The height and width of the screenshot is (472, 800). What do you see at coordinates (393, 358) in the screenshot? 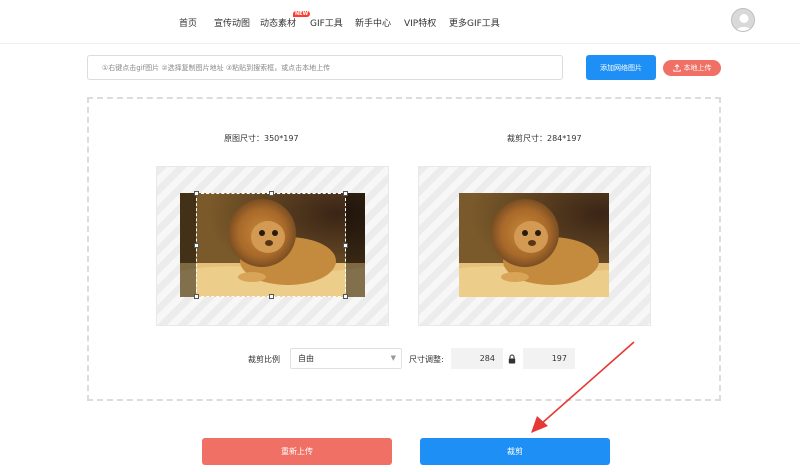
I see `chevron-down-icon: ▼` at bounding box center [393, 358].